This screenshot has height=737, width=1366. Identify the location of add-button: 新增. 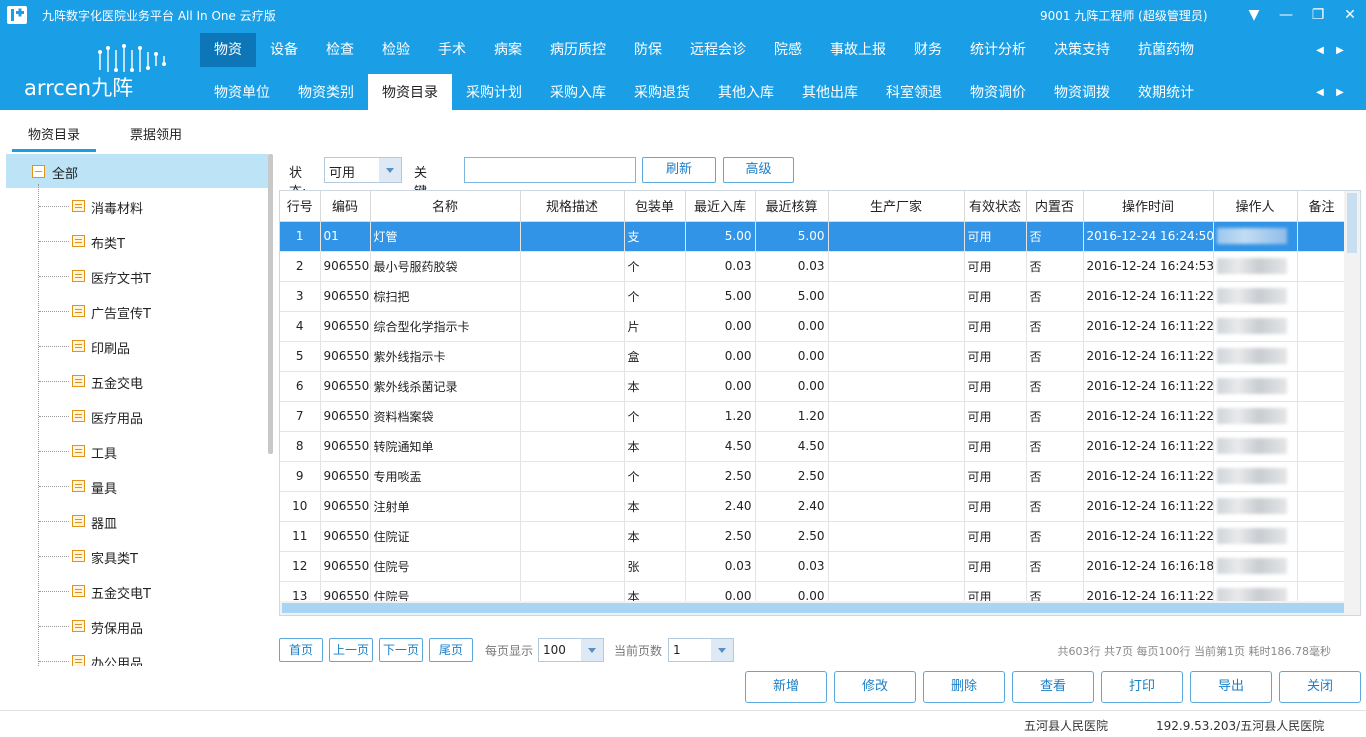
(786, 687).